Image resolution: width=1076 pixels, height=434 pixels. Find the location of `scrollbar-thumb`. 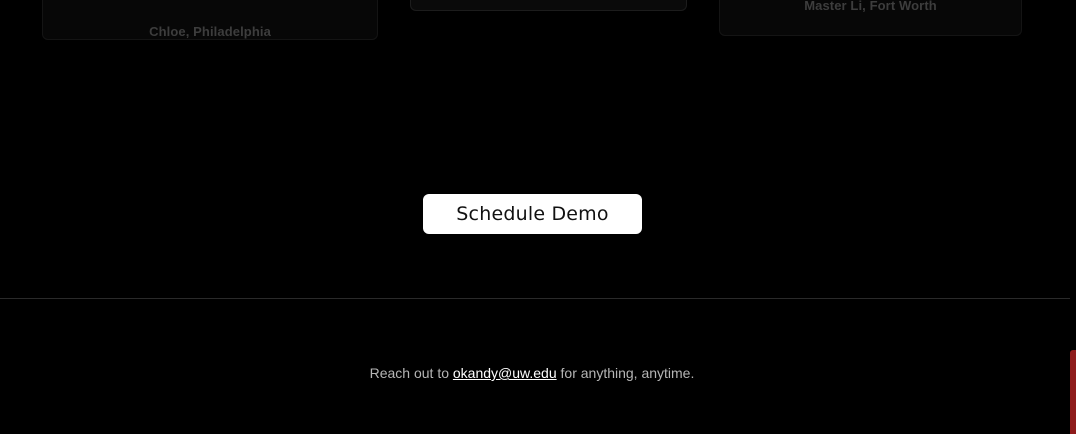

scrollbar-thumb is located at coordinates (1073, 392).